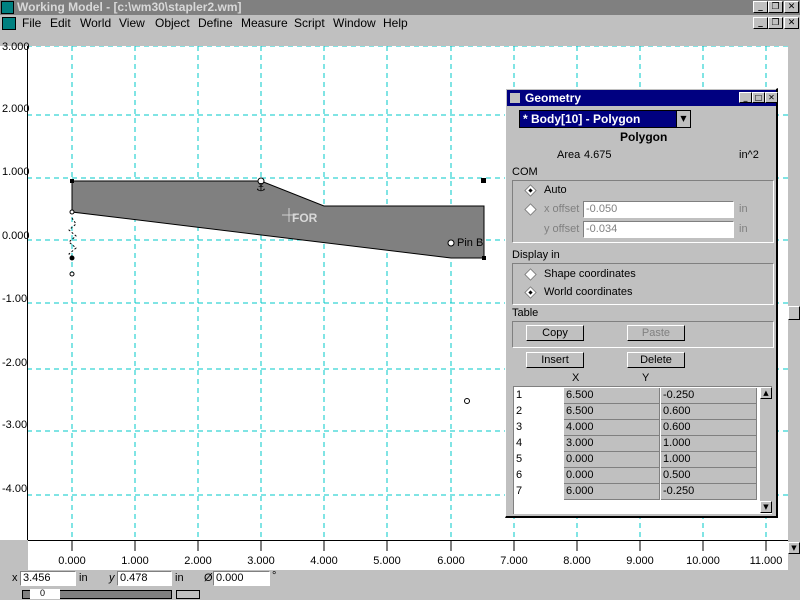 The height and width of the screenshot is (600, 800). Describe the element at coordinates (48, 578) in the screenshot. I see `x-coord-field: 3.456` at that location.